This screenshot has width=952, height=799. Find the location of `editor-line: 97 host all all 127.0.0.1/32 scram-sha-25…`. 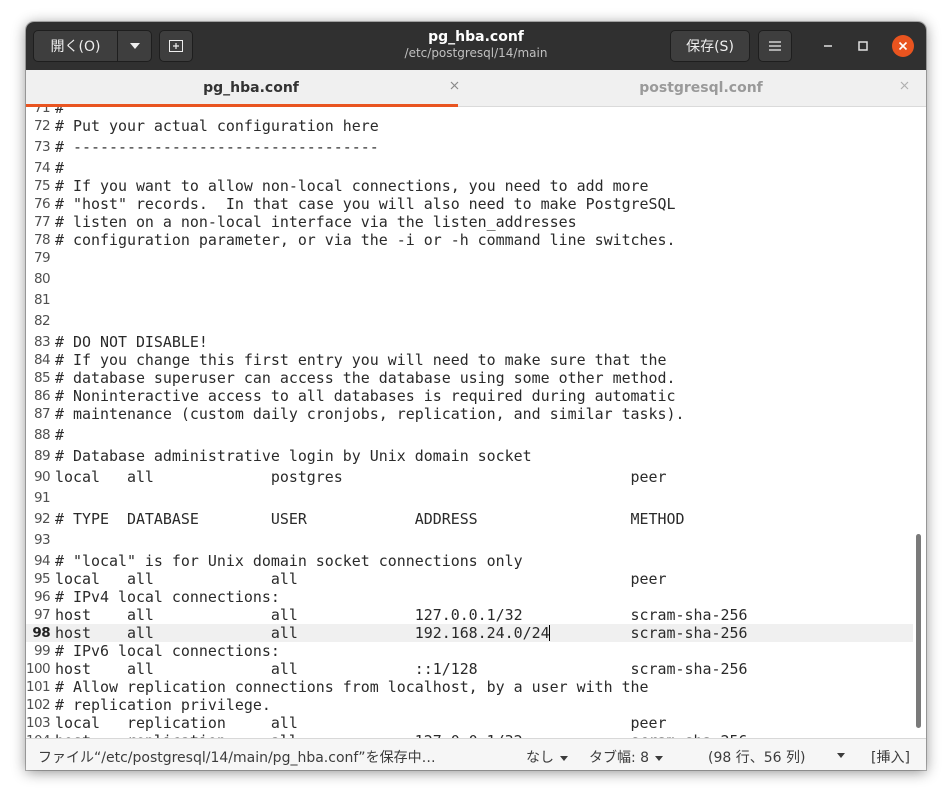

editor-line: 97 host all all 127.0.0.1/32 scram-sha-25… is located at coordinates (469, 615).